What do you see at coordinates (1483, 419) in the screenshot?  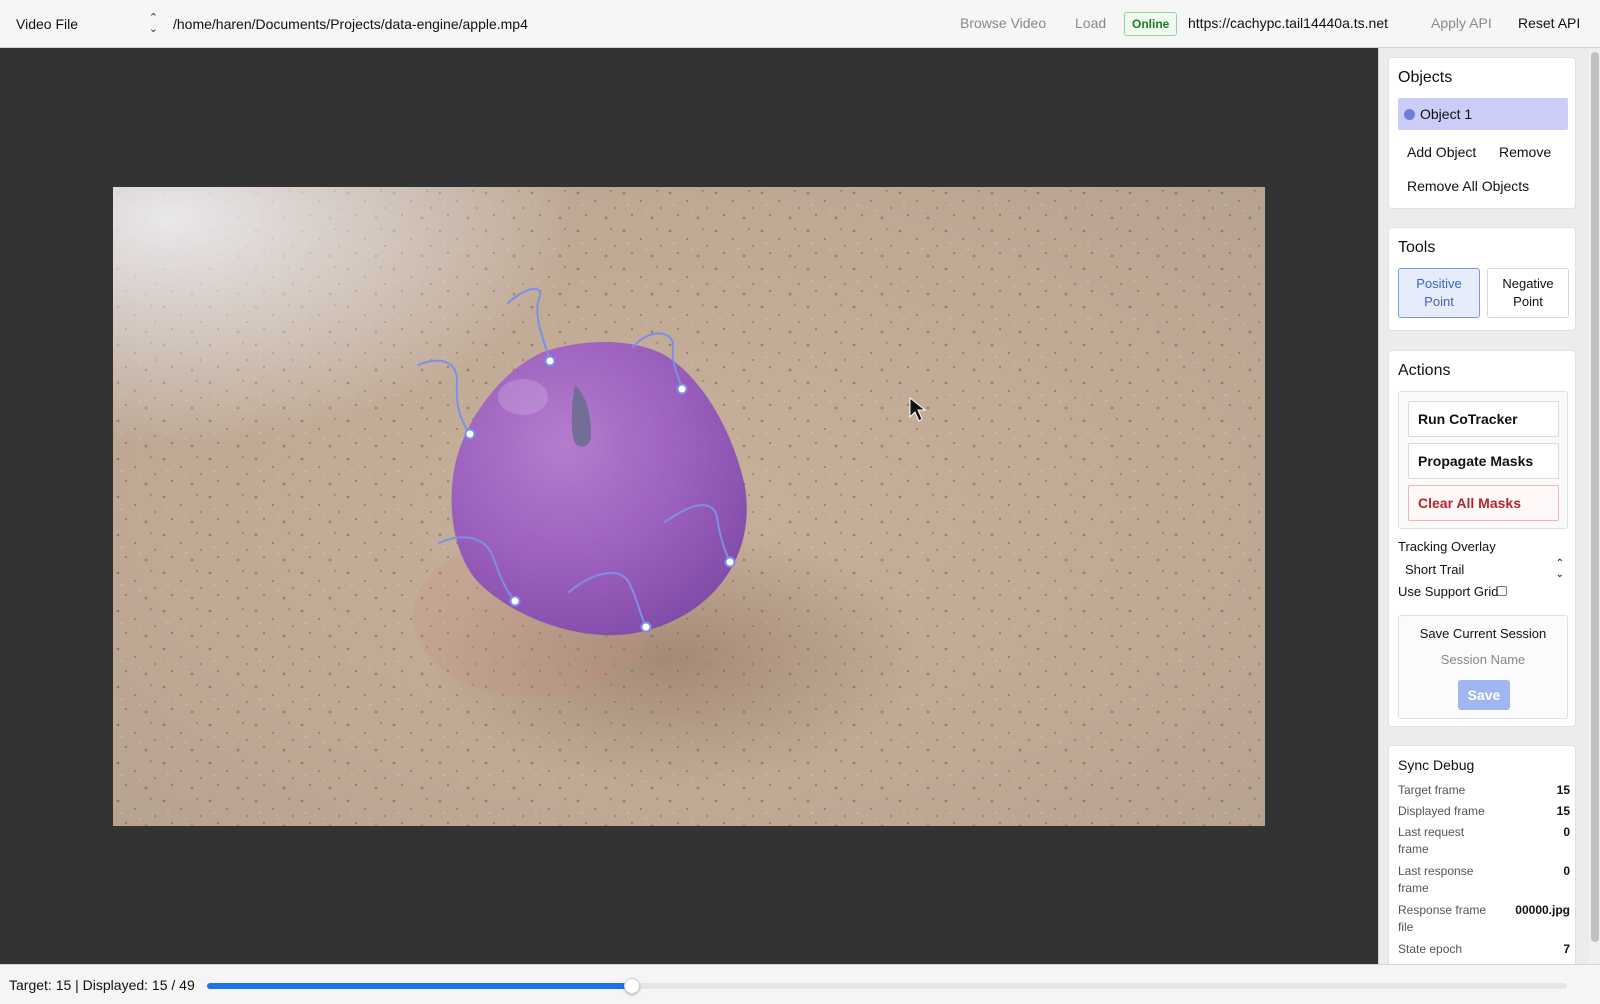 I see `run-cotracker-button: Run CoTracker` at bounding box center [1483, 419].